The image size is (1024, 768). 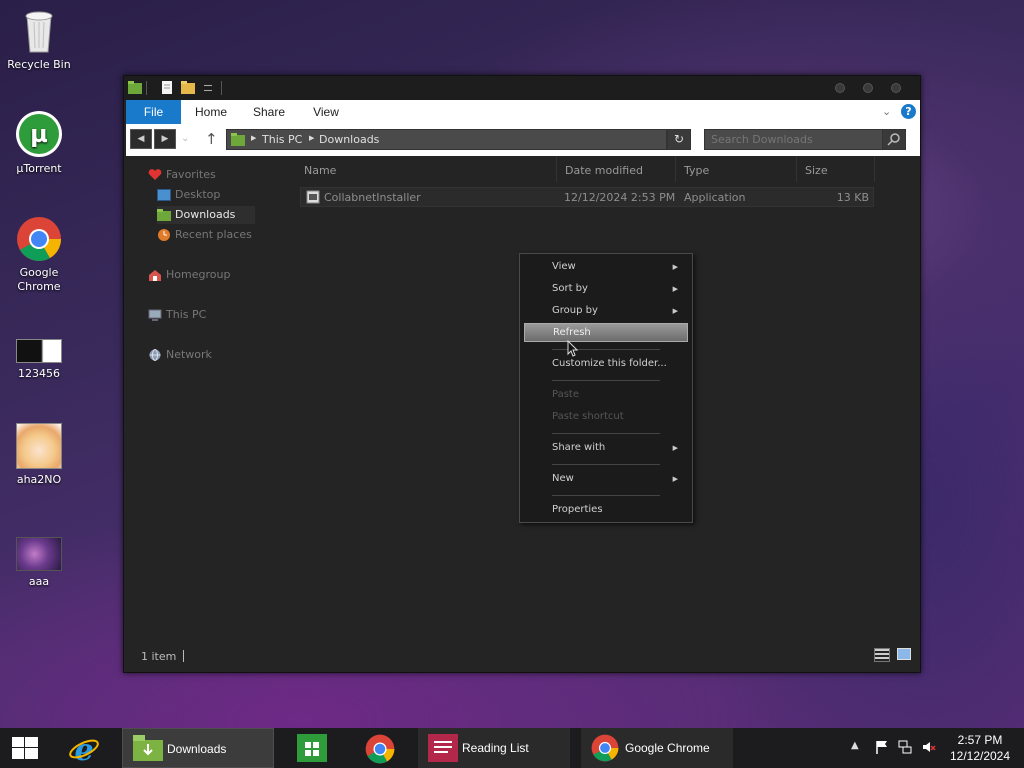 What do you see at coordinates (372, 197) in the screenshot?
I see `file-name: CollabnetInstaller` at bounding box center [372, 197].